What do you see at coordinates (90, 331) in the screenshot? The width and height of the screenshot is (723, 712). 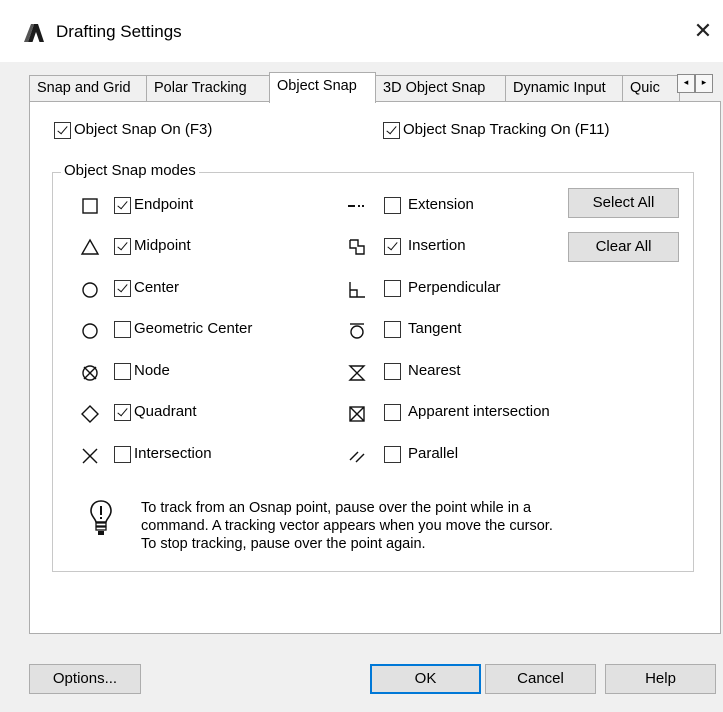 I see `geometric-center-circle-icon` at bounding box center [90, 331].